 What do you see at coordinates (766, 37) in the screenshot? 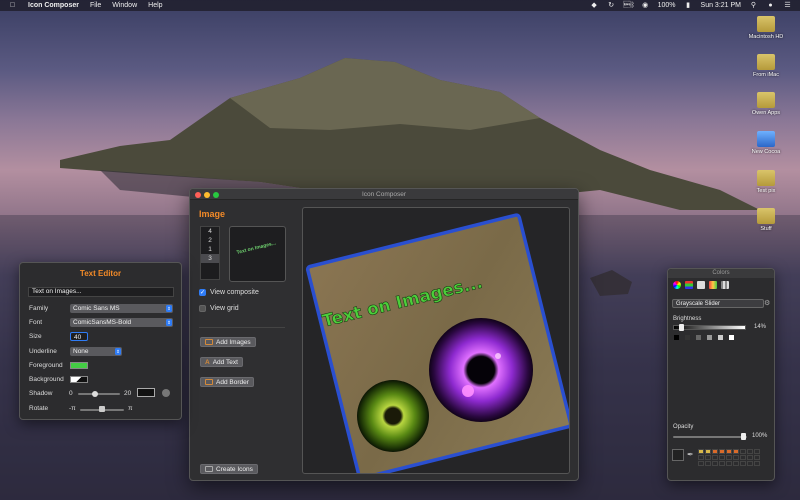
I see `desktop-item-label: Macintosh HD` at bounding box center [766, 37].